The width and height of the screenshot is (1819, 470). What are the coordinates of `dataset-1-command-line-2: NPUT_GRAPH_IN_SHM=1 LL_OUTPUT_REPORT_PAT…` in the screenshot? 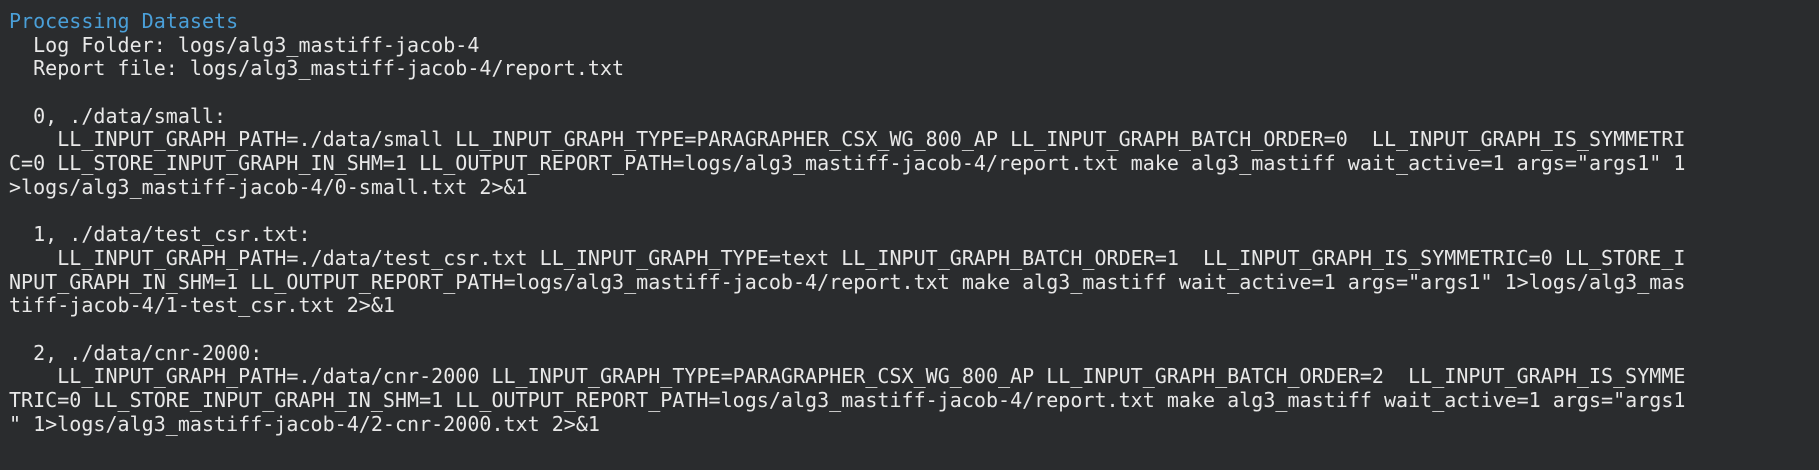 It's located at (847, 281).